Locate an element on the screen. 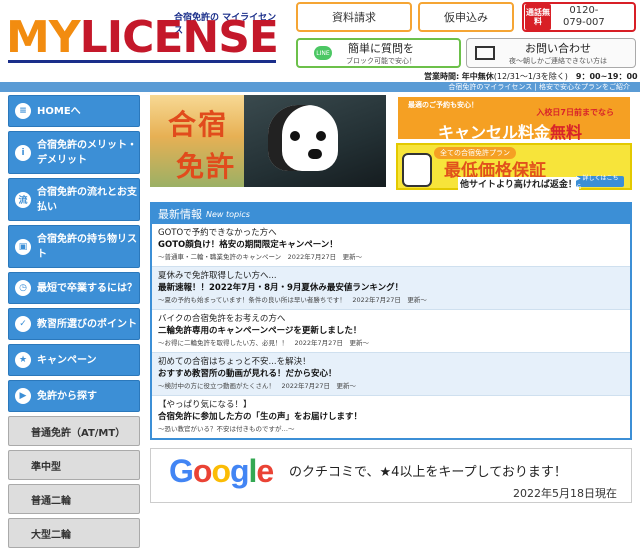 This screenshot has height=552, width=640. info-bar: 合宿免許のマイライセンス | 格安で安心なプランをご紹介 is located at coordinates (320, 87).